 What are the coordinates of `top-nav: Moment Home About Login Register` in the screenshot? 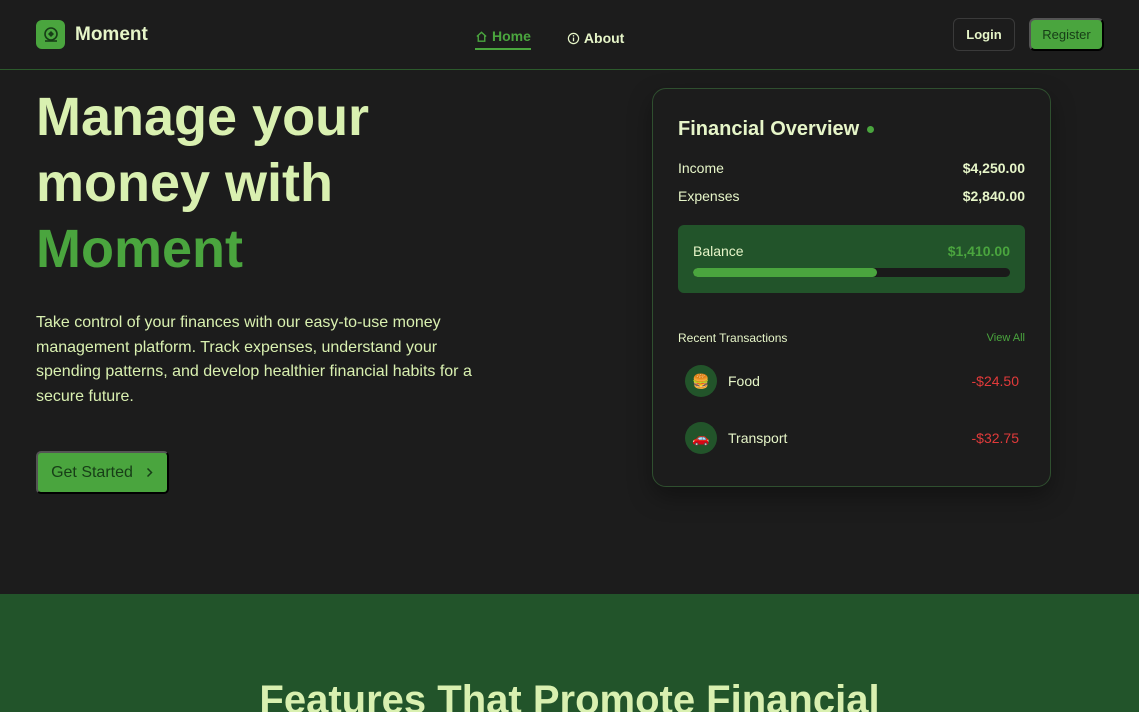 It's located at (569, 35).